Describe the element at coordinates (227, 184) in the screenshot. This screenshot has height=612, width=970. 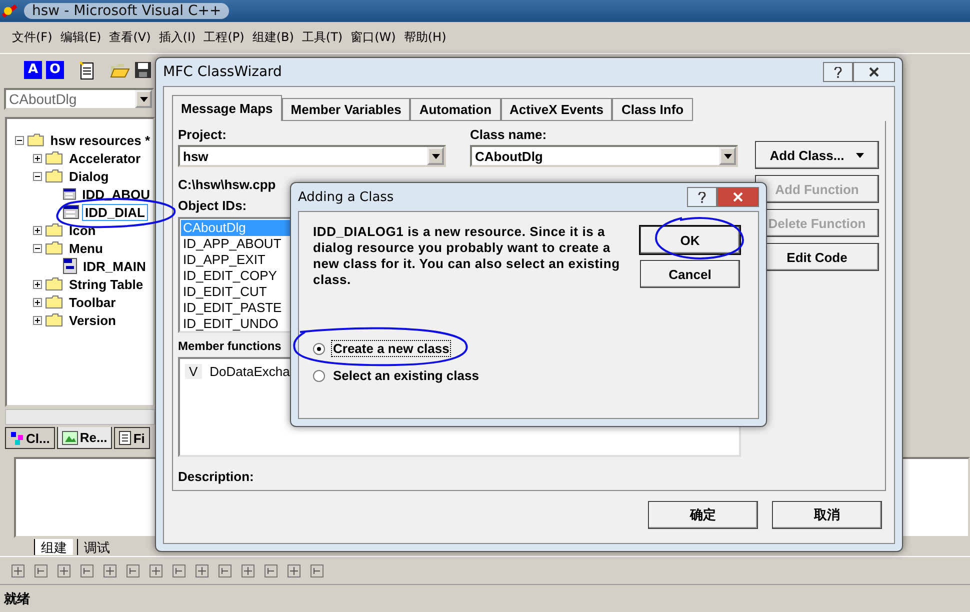
I see `file-path: C:\hsw\hsw.cpp` at that location.